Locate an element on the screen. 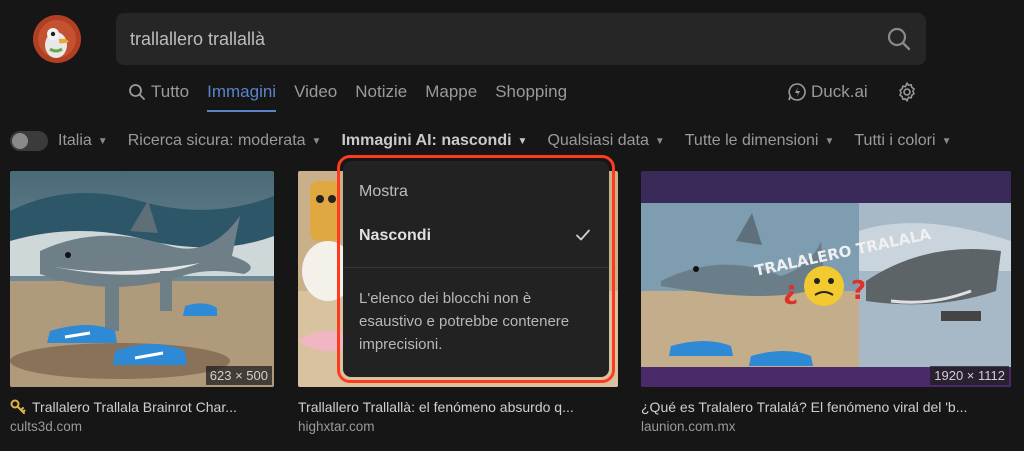 This screenshot has width=1024, height=451. tab-label: Video is located at coordinates (316, 91).